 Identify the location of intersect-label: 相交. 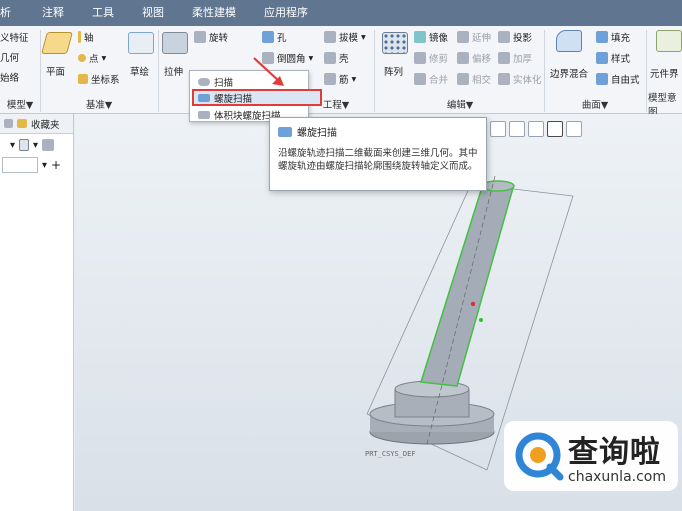
(482, 80).